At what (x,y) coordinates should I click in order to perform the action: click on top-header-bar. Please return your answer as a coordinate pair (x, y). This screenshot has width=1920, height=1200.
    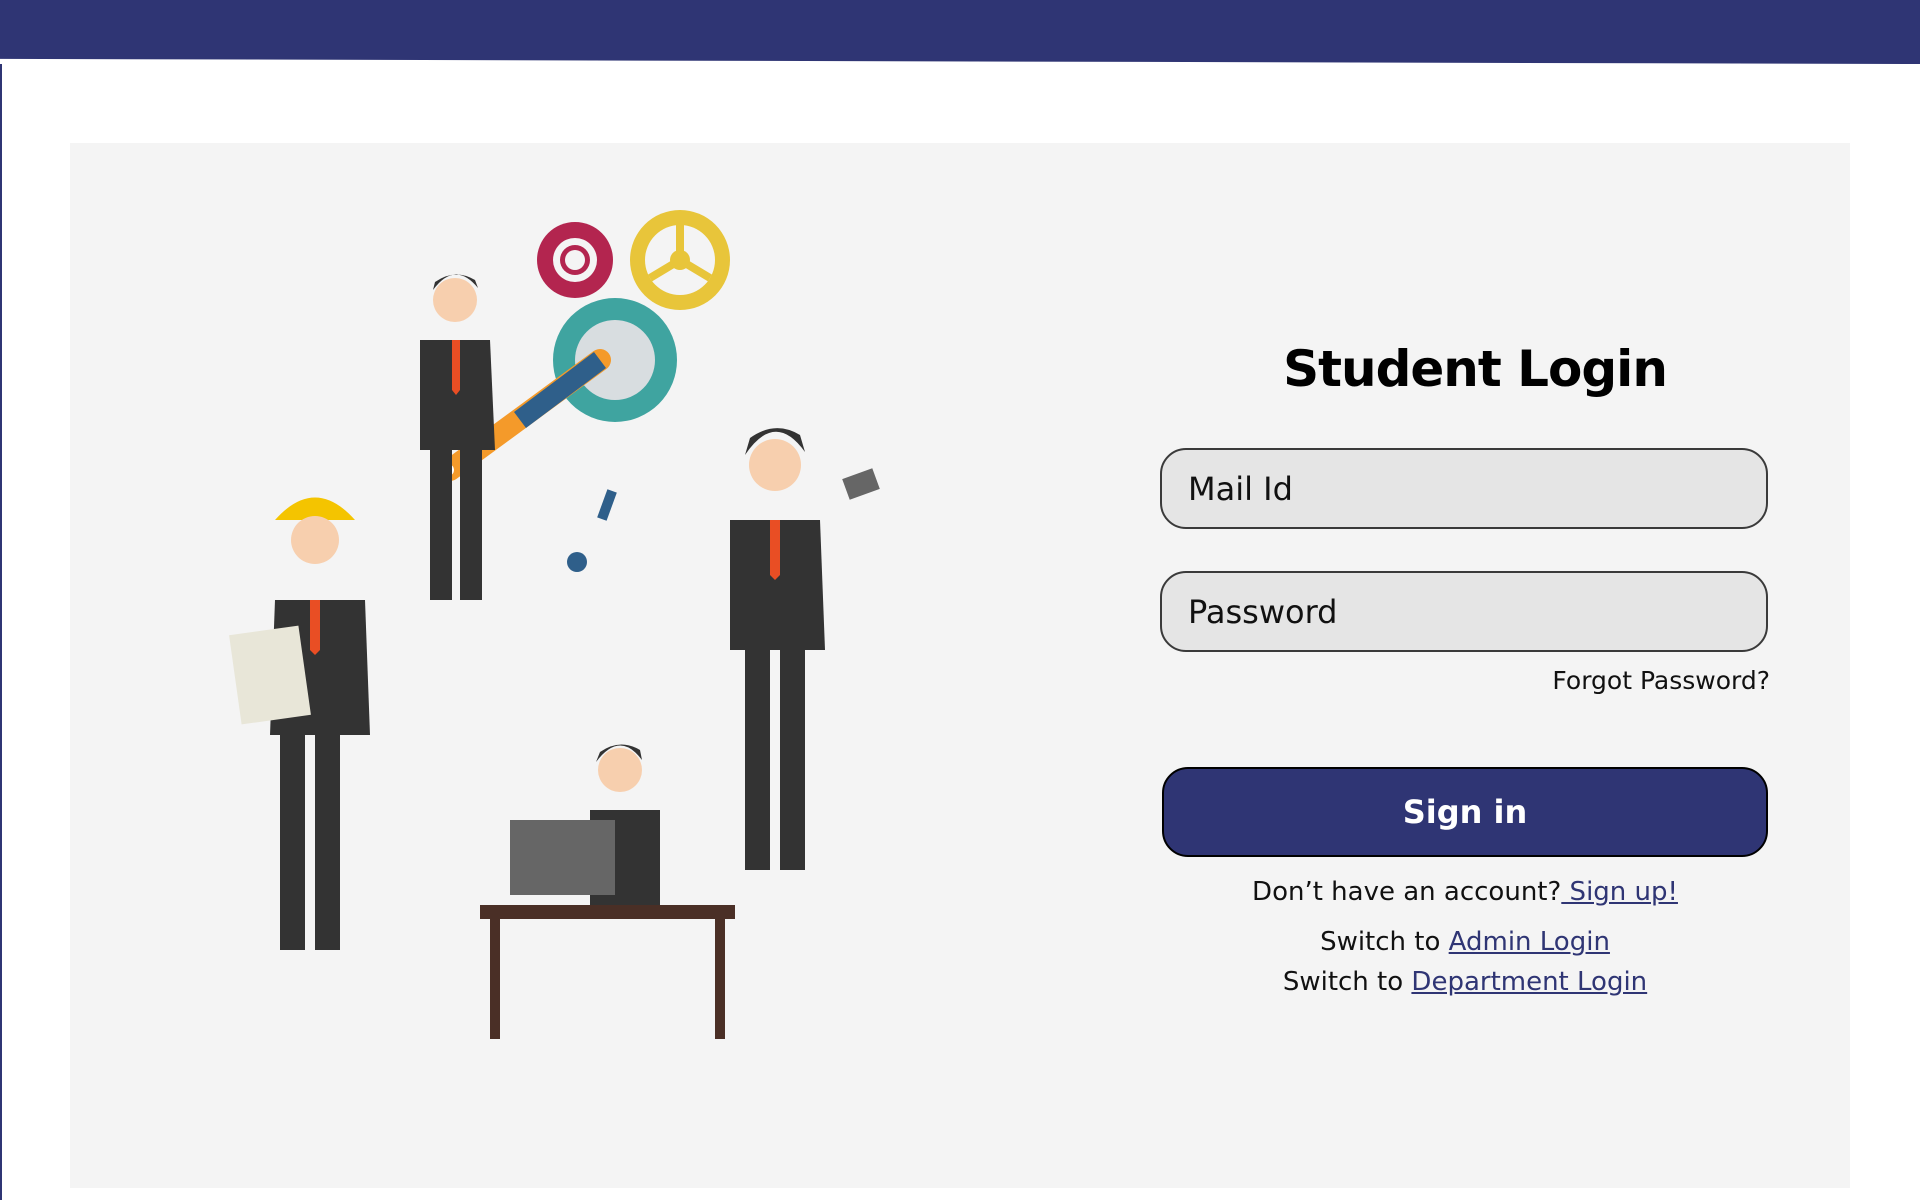
    Looking at the image, I should click on (960, 32).